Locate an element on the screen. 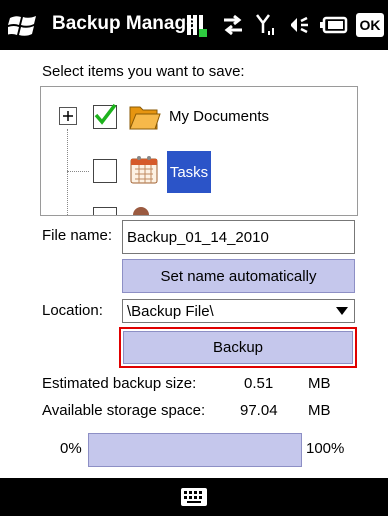 This screenshot has height=516, width=388. plus-icon is located at coordinates (68, 116).